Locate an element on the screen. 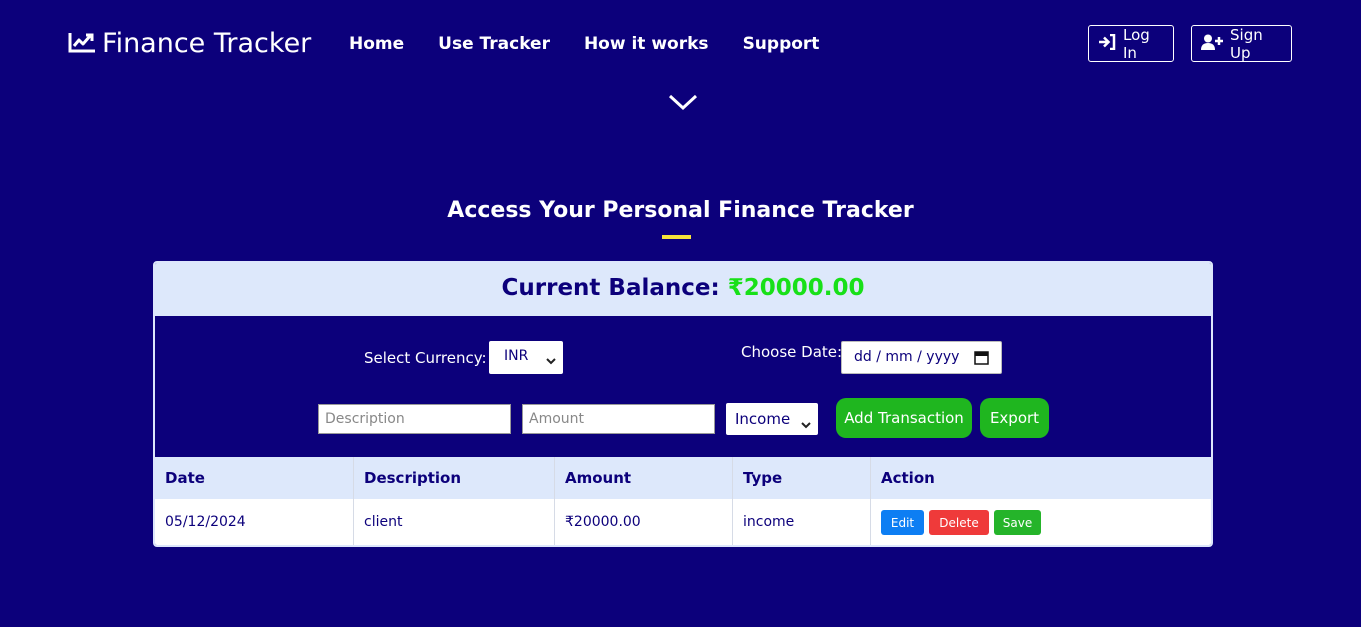 The height and width of the screenshot is (627, 1361). currency-select: INR is located at coordinates (526, 357).